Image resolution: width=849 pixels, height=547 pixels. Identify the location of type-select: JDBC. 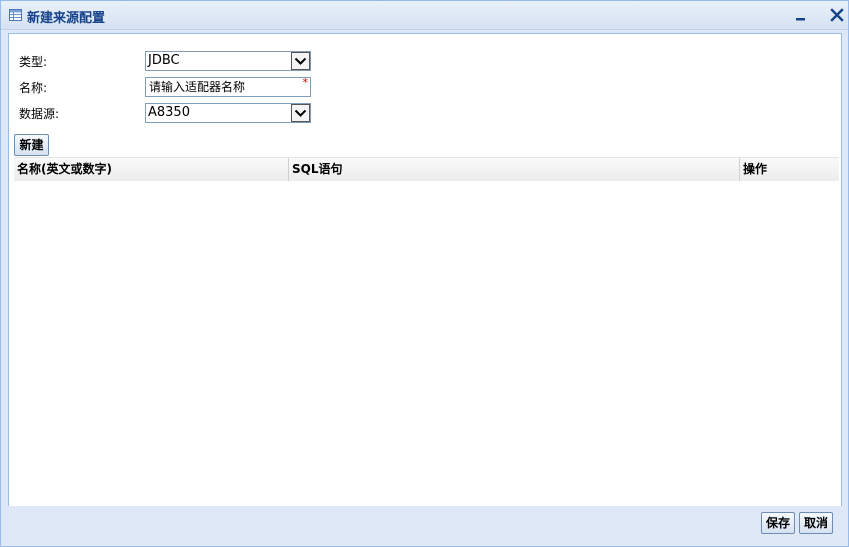
(228, 61).